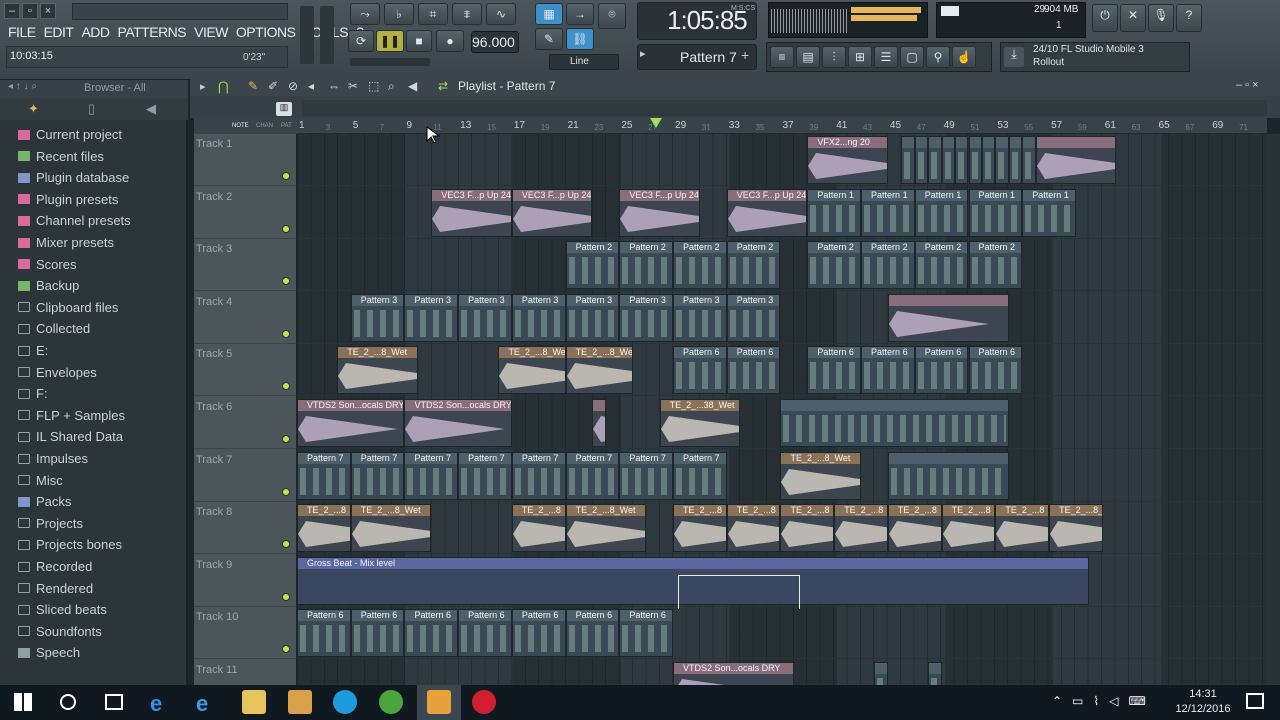 The image size is (1280, 720). Describe the element at coordinates (203, 86) in the screenshot. I see `playlist-menu-icon: ▸` at that location.